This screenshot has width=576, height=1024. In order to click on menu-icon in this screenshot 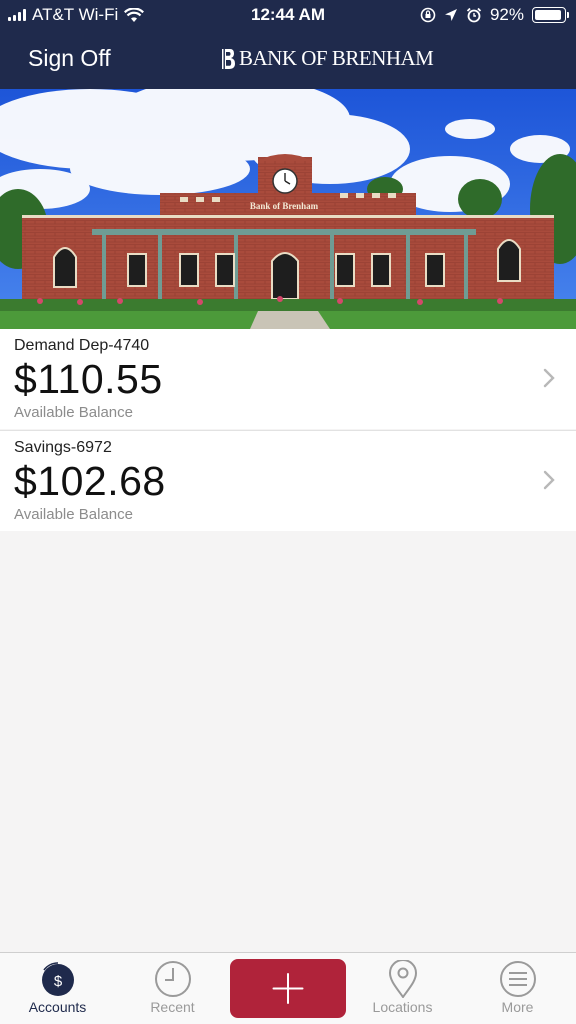, I will do `click(517, 979)`.